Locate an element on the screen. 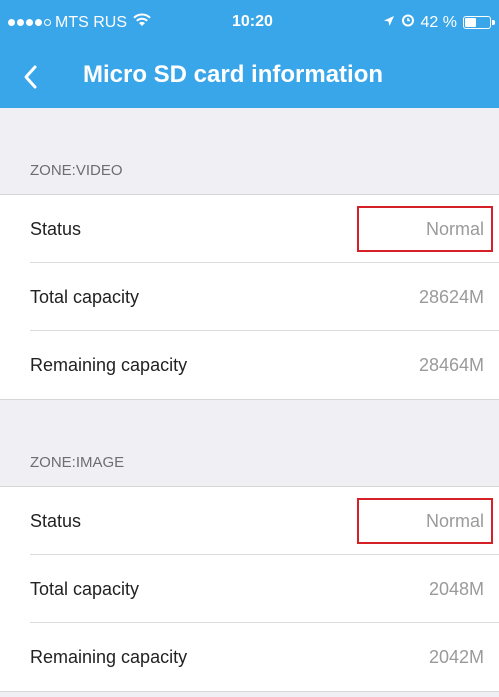  carrier-name: MTS RUS is located at coordinates (91, 22).